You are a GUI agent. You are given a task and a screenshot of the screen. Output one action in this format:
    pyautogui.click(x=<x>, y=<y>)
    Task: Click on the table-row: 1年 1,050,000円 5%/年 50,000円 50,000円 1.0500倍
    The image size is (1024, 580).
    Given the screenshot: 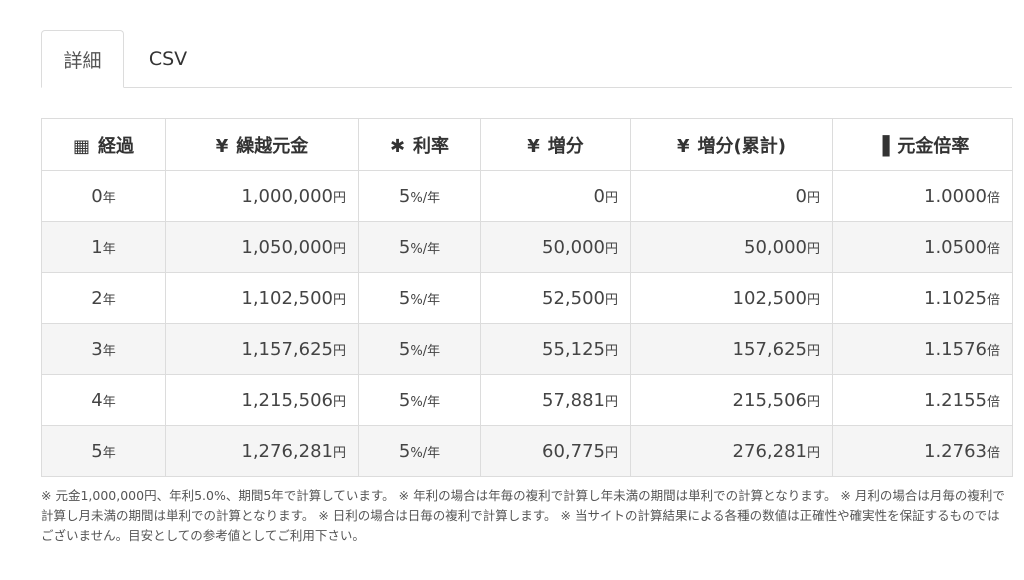 What is the action you would take?
    pyautogui.click(x=527, y=247)
    